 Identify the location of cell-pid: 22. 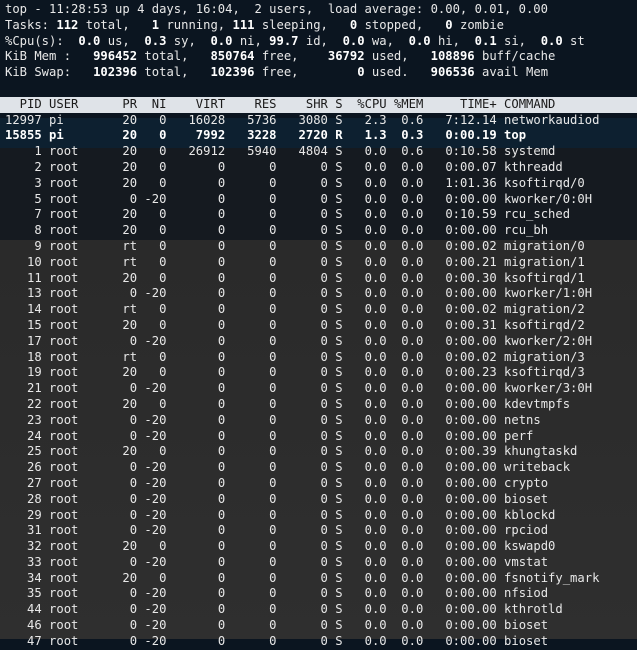
(23, 403).